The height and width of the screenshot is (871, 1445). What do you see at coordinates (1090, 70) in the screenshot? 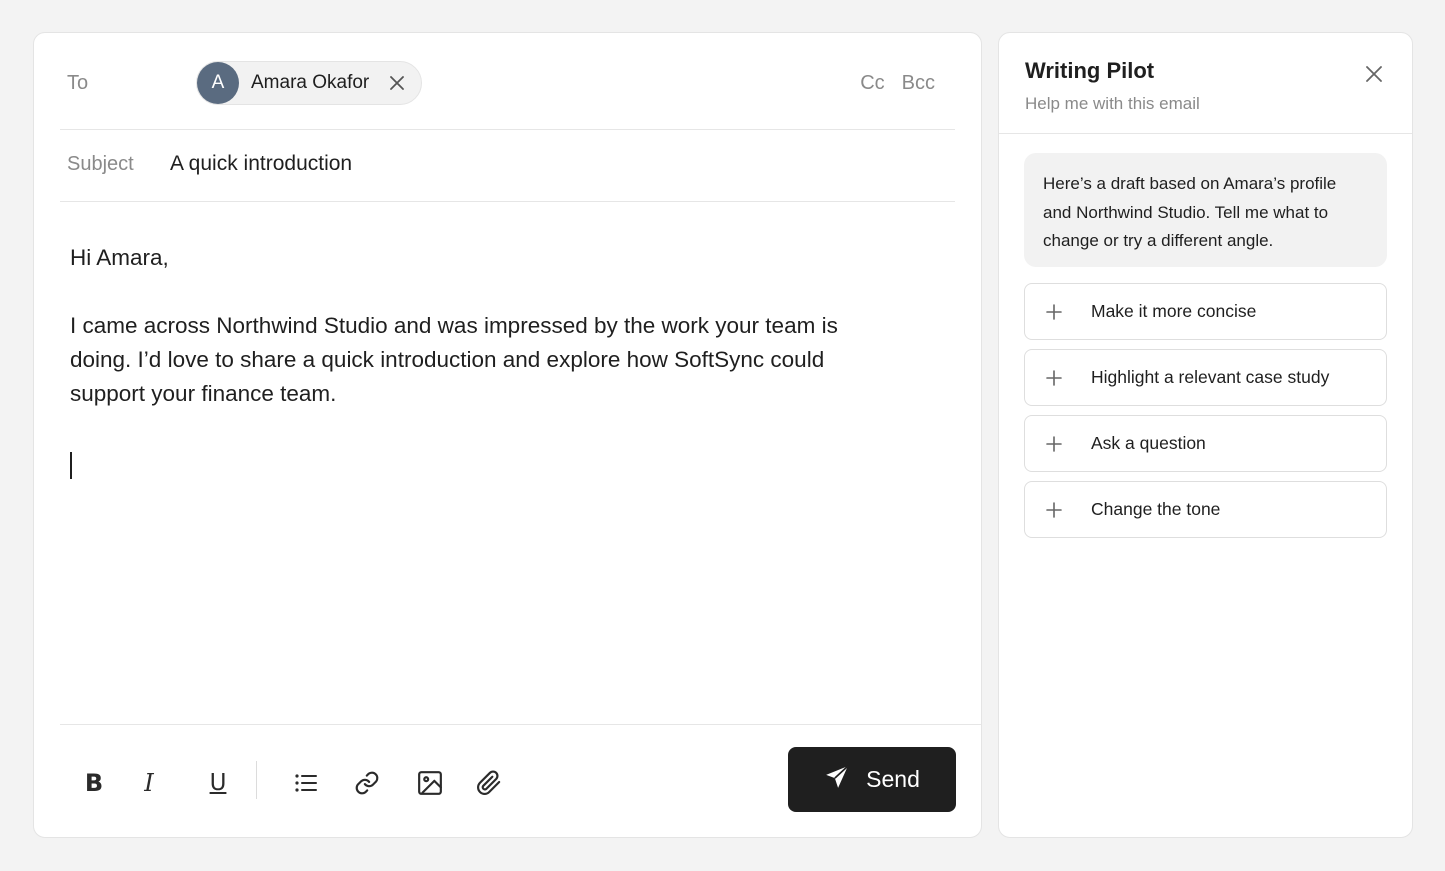
I see `pilot-title: Writing Pilot` at bounding box center [1090, 70].